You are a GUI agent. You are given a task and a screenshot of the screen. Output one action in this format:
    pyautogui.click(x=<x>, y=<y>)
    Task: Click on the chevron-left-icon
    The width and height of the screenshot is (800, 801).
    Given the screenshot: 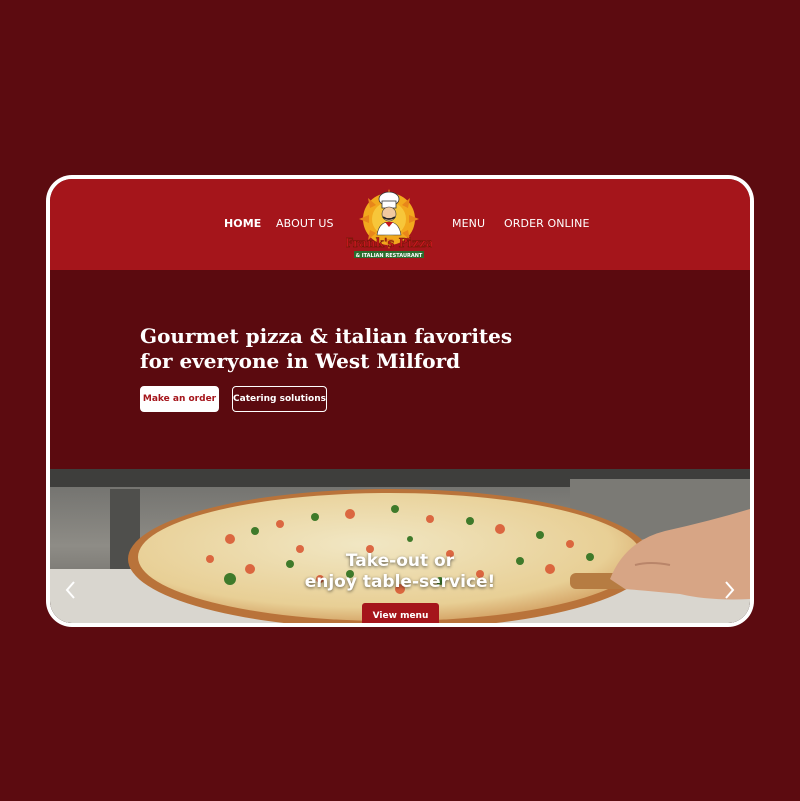 What is the action you would take?
    pyautogui.click(x=71, y=590)
    